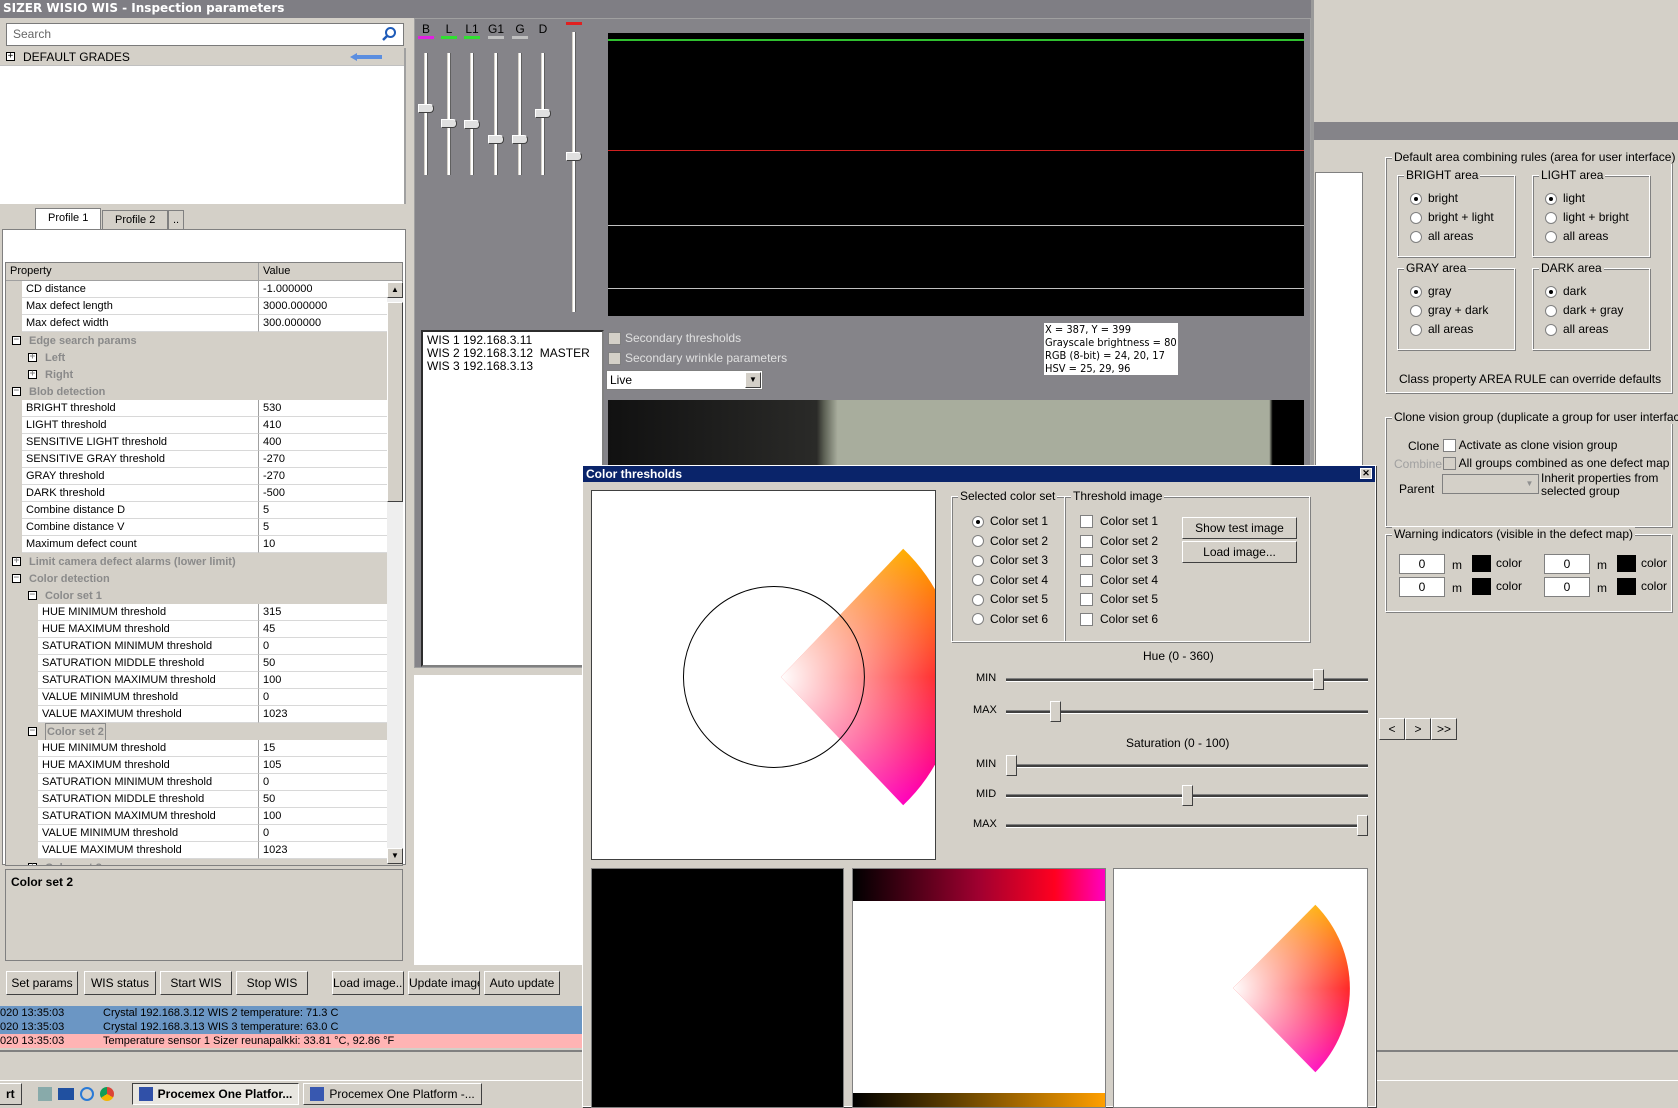 The width and height of the screenshot is (1678, 1108). What do you see at coordinates (1587, 217) in the screenshot?
I see `area-radio-option: light + bright` at bounding box center [1587, 217].